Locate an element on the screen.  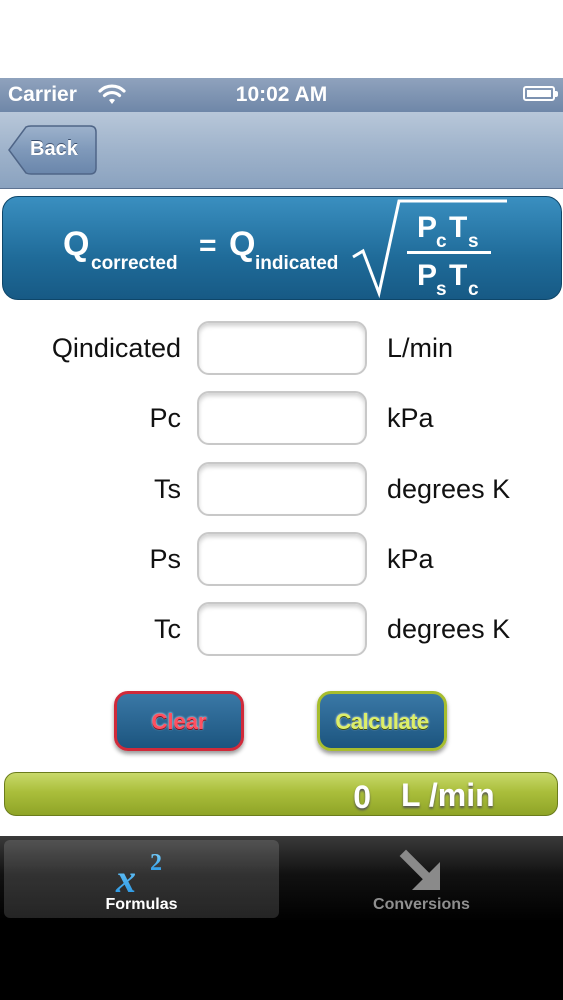
field-label: Pc is located at coordinates (165, 418).